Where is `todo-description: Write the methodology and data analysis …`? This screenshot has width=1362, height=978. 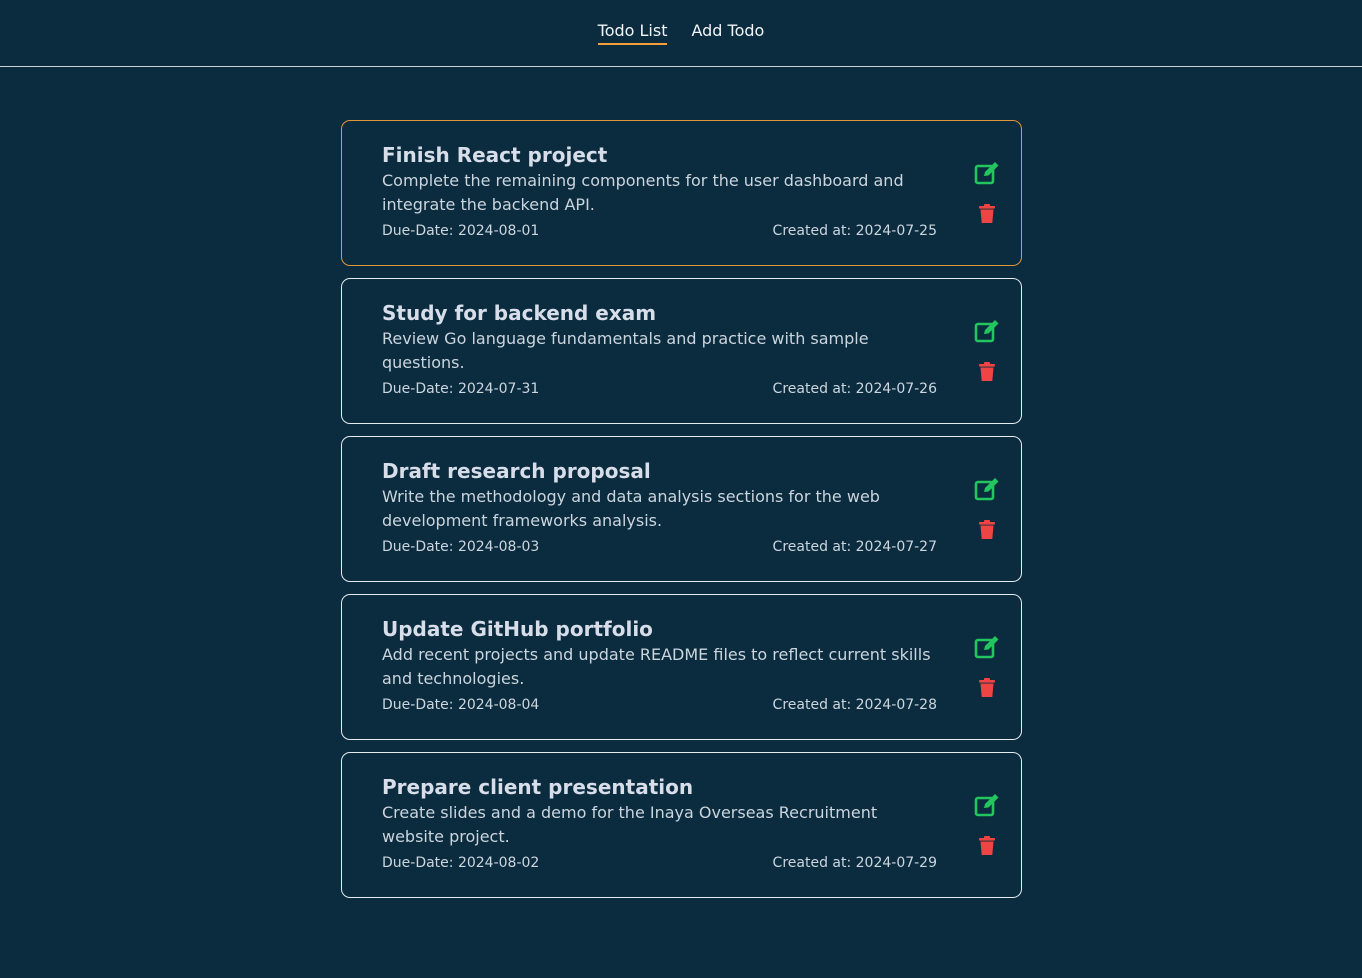
todo-description: Write the methodology and data analysis … is located at coordinates (631, 508).